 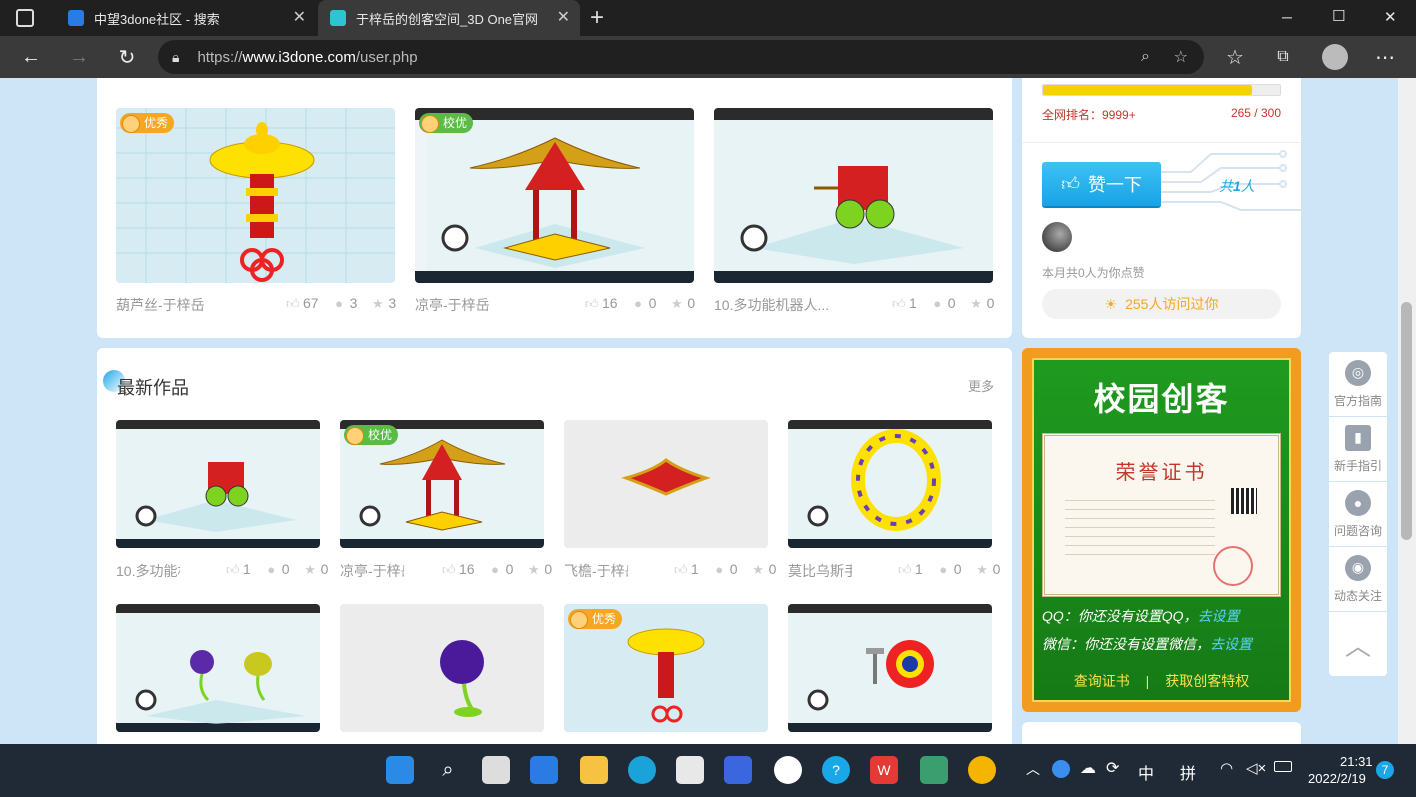 I want to click on work-thumb-gourd: 优秀, so click(x=255, y=195).